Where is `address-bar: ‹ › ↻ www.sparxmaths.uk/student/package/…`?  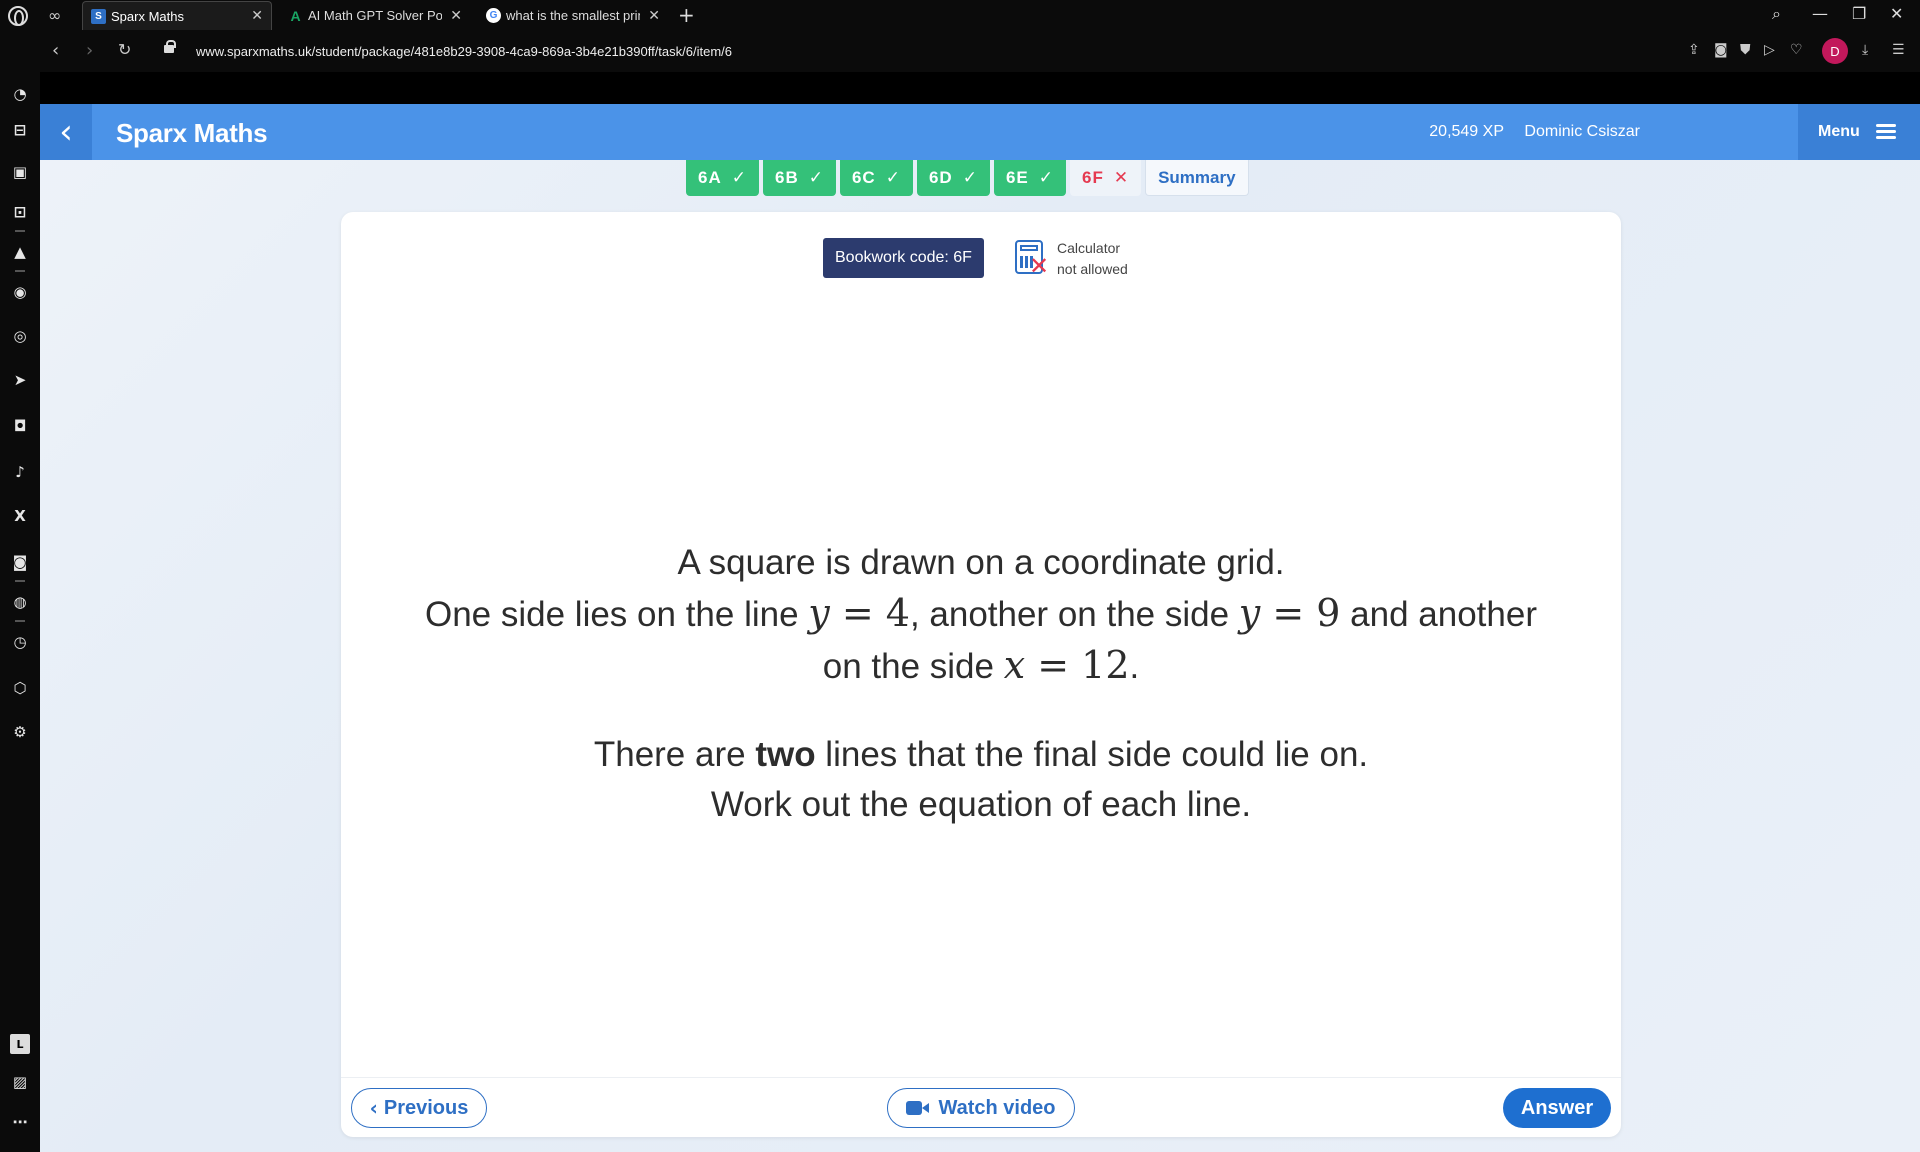 address-bar: ‹ › ↻ www.sparxmaths.uk/student/package/… is located at coordinates (960, 51).